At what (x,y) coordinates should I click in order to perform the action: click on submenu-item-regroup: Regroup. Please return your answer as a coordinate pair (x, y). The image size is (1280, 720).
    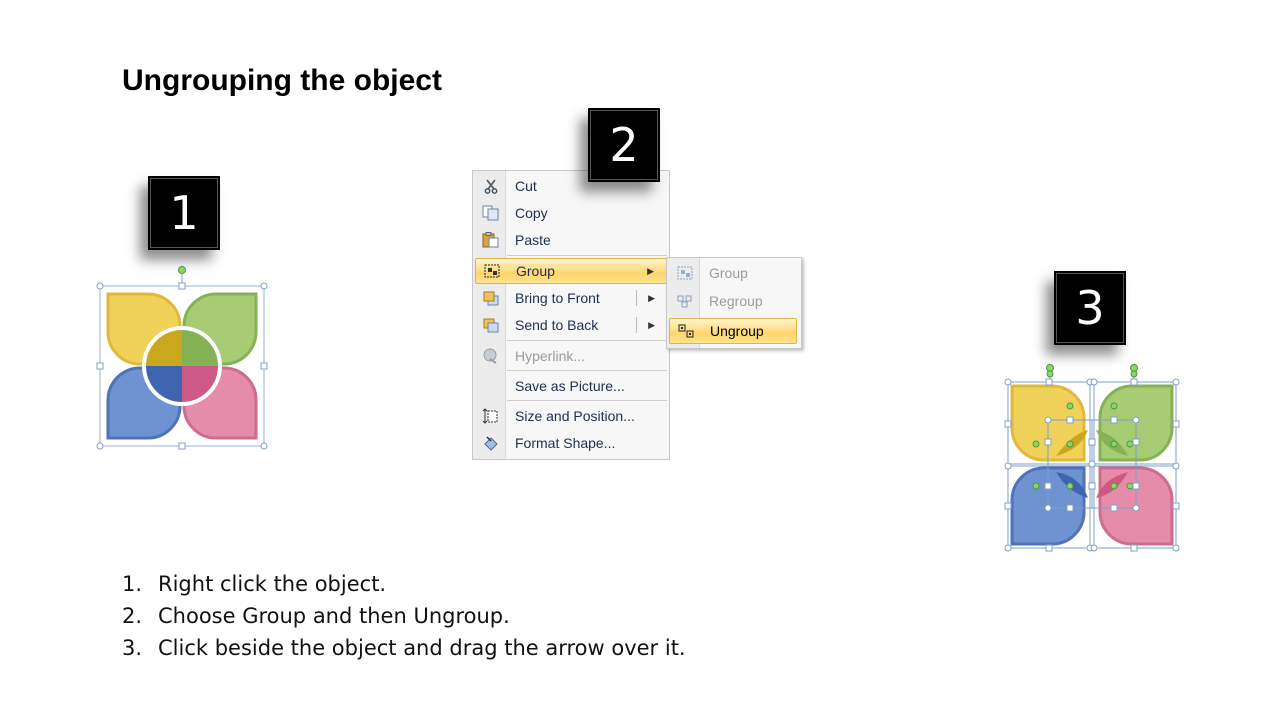
    Looking at the image, I should click on (733, 301).